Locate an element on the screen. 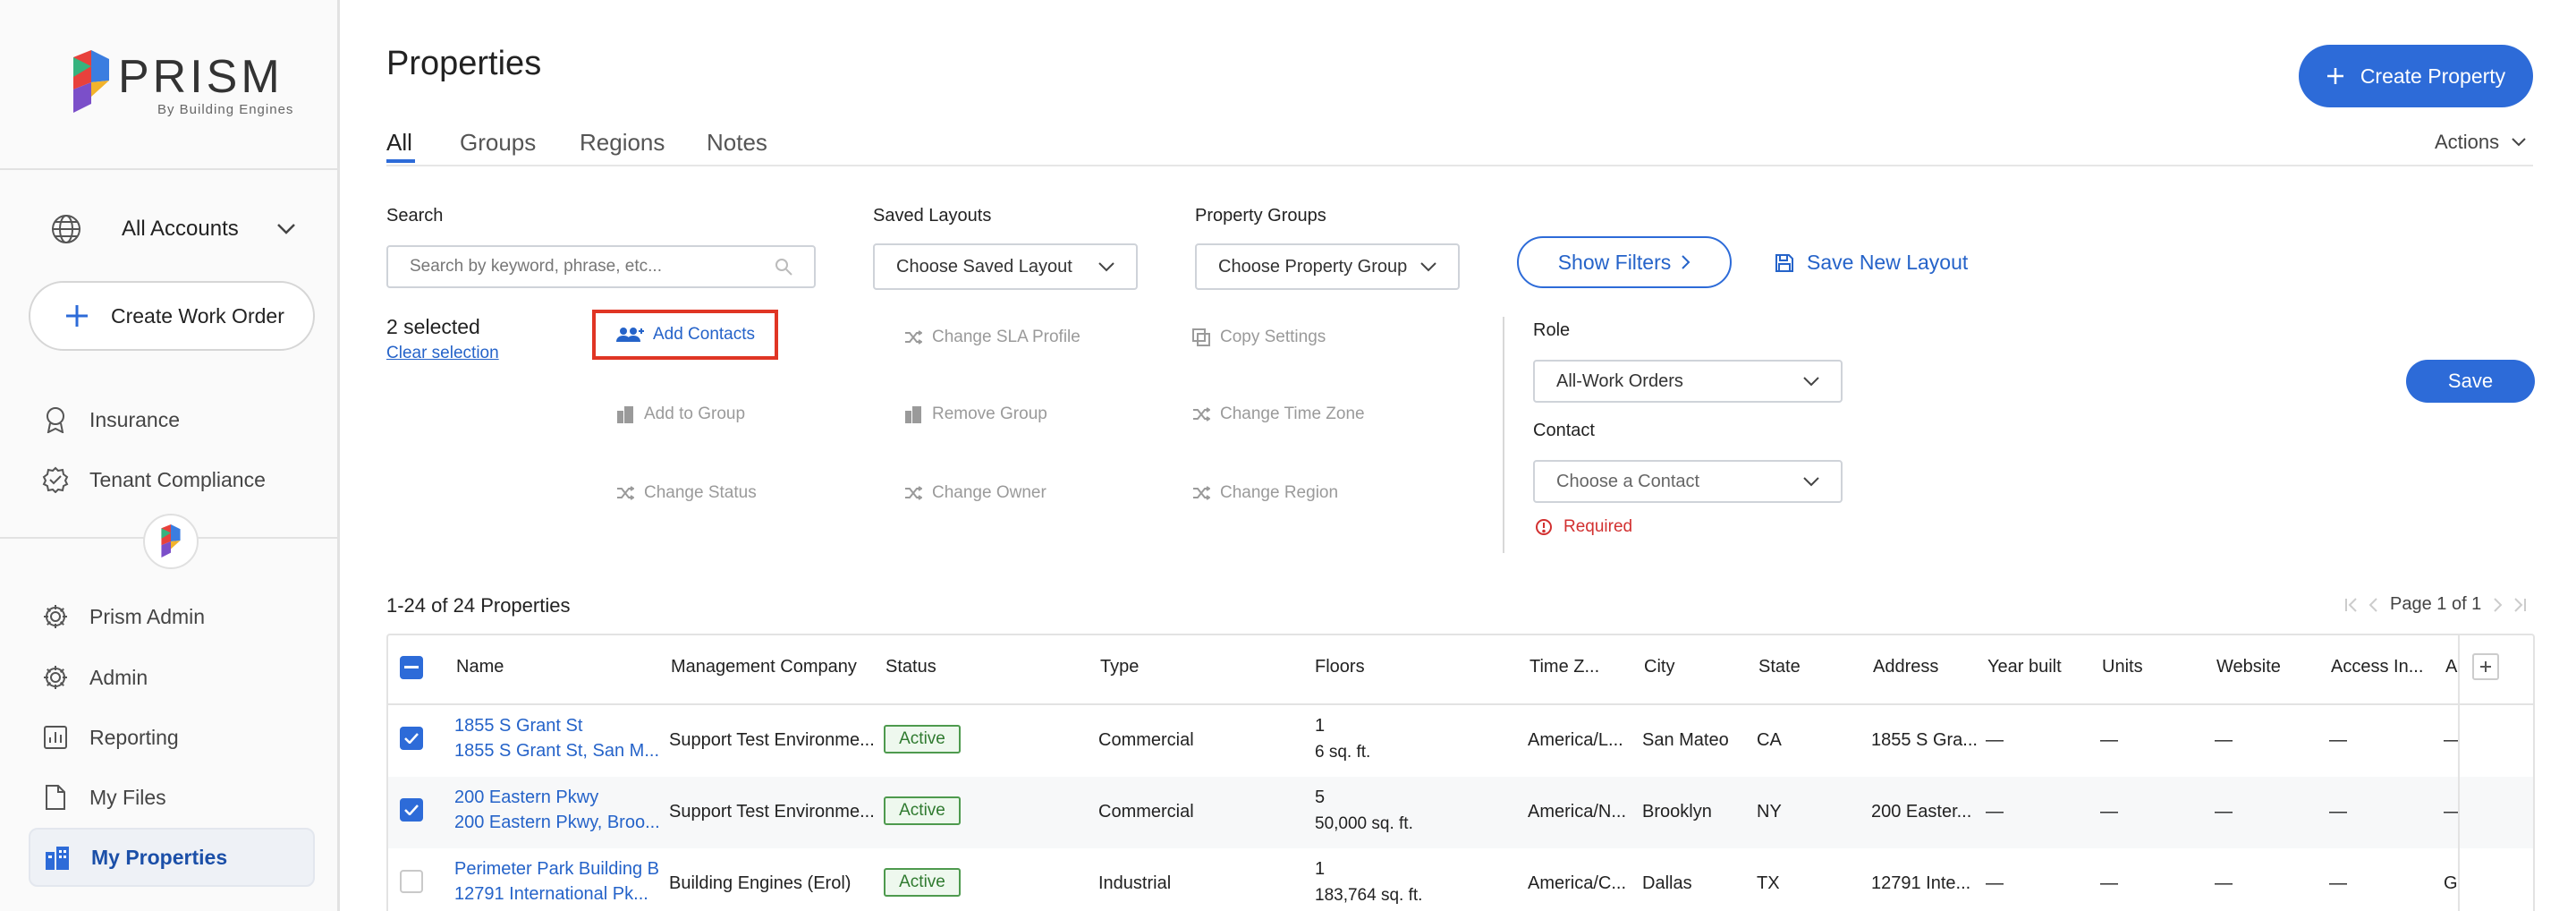 Image resolution: width=2576 pixels, height=911 pixels. copy-icon is located at coordinates (1201, 337).